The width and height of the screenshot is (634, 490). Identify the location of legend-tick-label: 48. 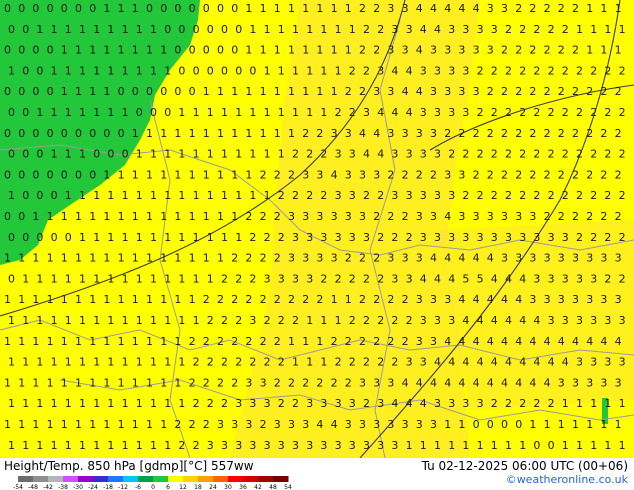
(273, 487).